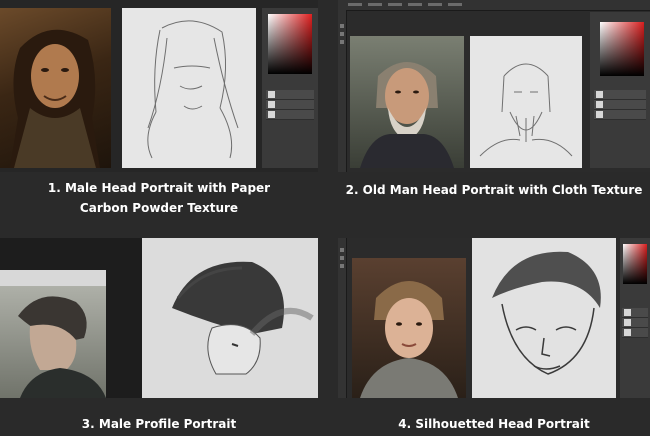  I want to click on reference-photo-old-man, so click(407, 102).